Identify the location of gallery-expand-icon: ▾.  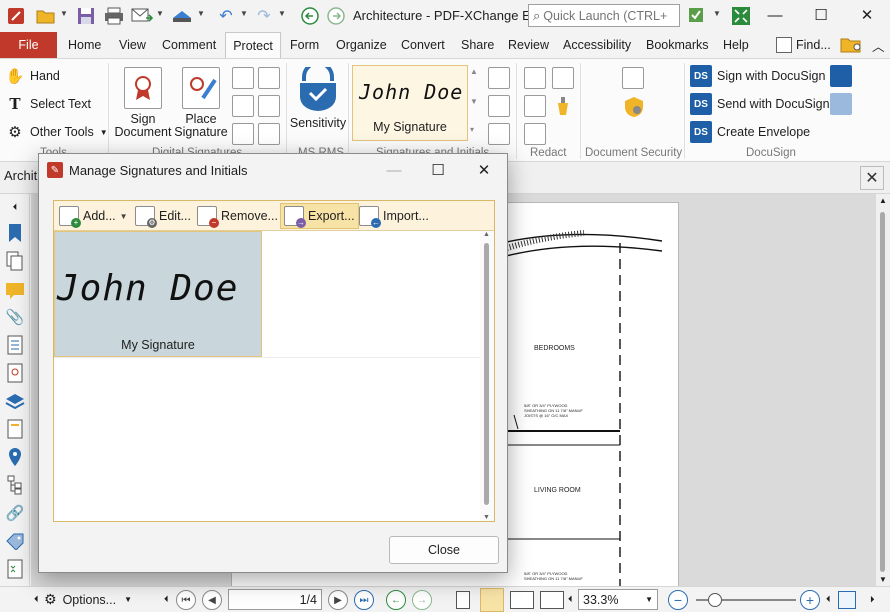
(472, 129).